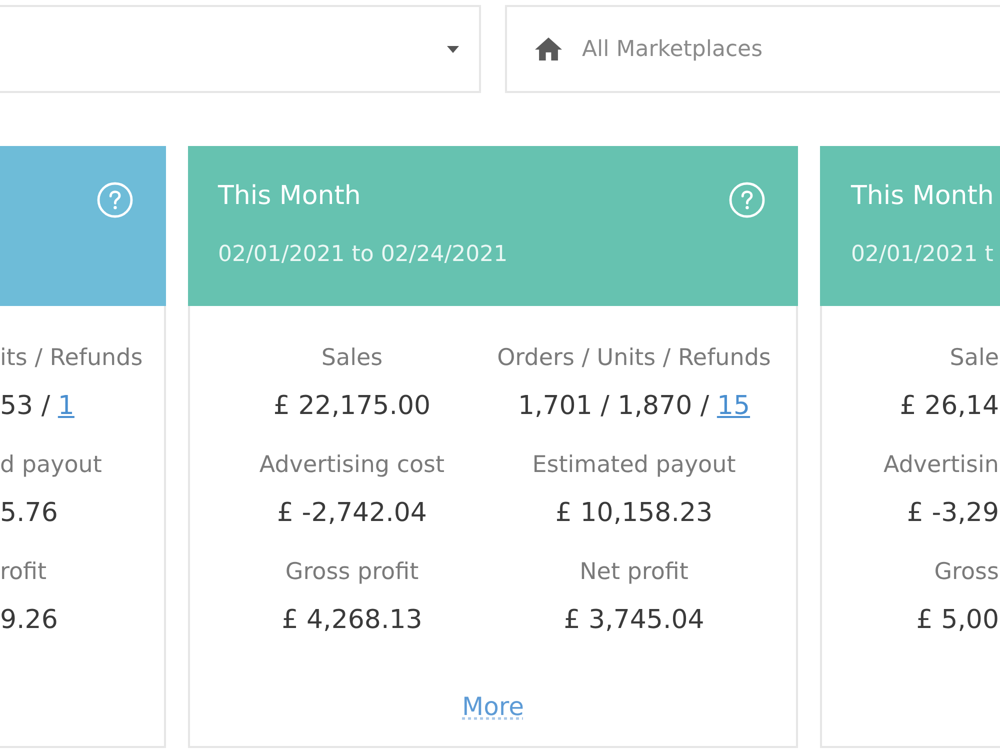  I want to click on date-range: 02/01/2021 to 02/24/2021, so click(363, 255).